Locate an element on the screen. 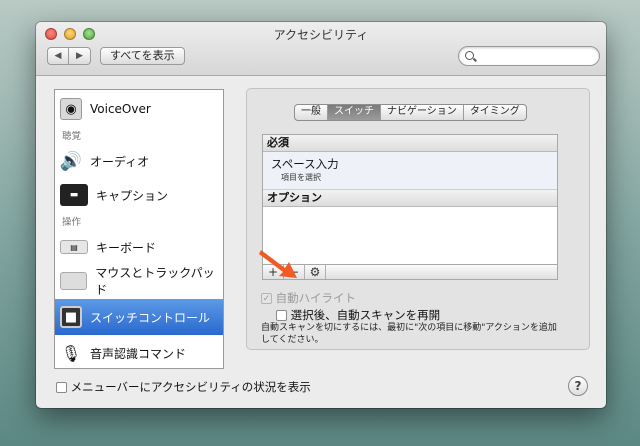 The width and height of the screenshot is (640, 446). chevron-right-icon: ▶ is located at coordinates (79, 56).